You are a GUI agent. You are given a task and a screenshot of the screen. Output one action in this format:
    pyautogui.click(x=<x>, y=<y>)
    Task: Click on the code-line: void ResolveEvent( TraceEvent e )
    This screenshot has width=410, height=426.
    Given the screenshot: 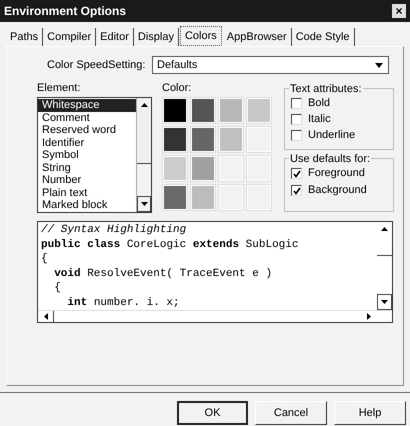 What is the action you would take?
    pyautogui.click(x=163, y=273)
    